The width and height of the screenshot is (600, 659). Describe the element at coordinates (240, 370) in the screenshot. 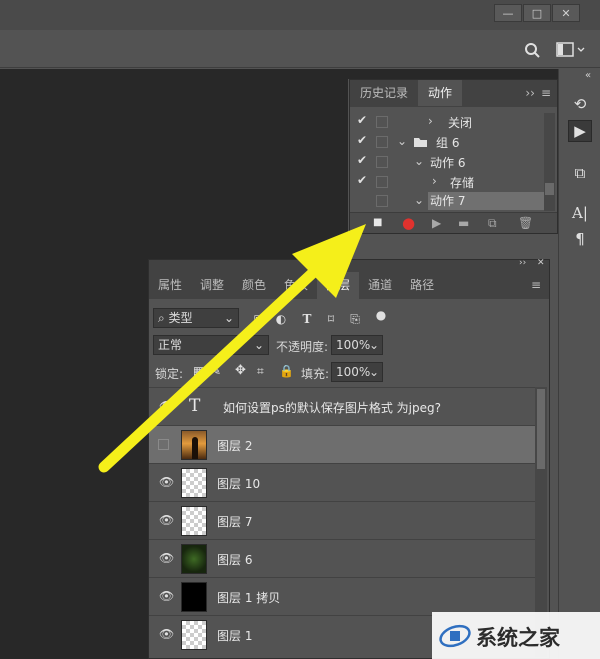

I see `lock-position-icon: ✥` at that location.